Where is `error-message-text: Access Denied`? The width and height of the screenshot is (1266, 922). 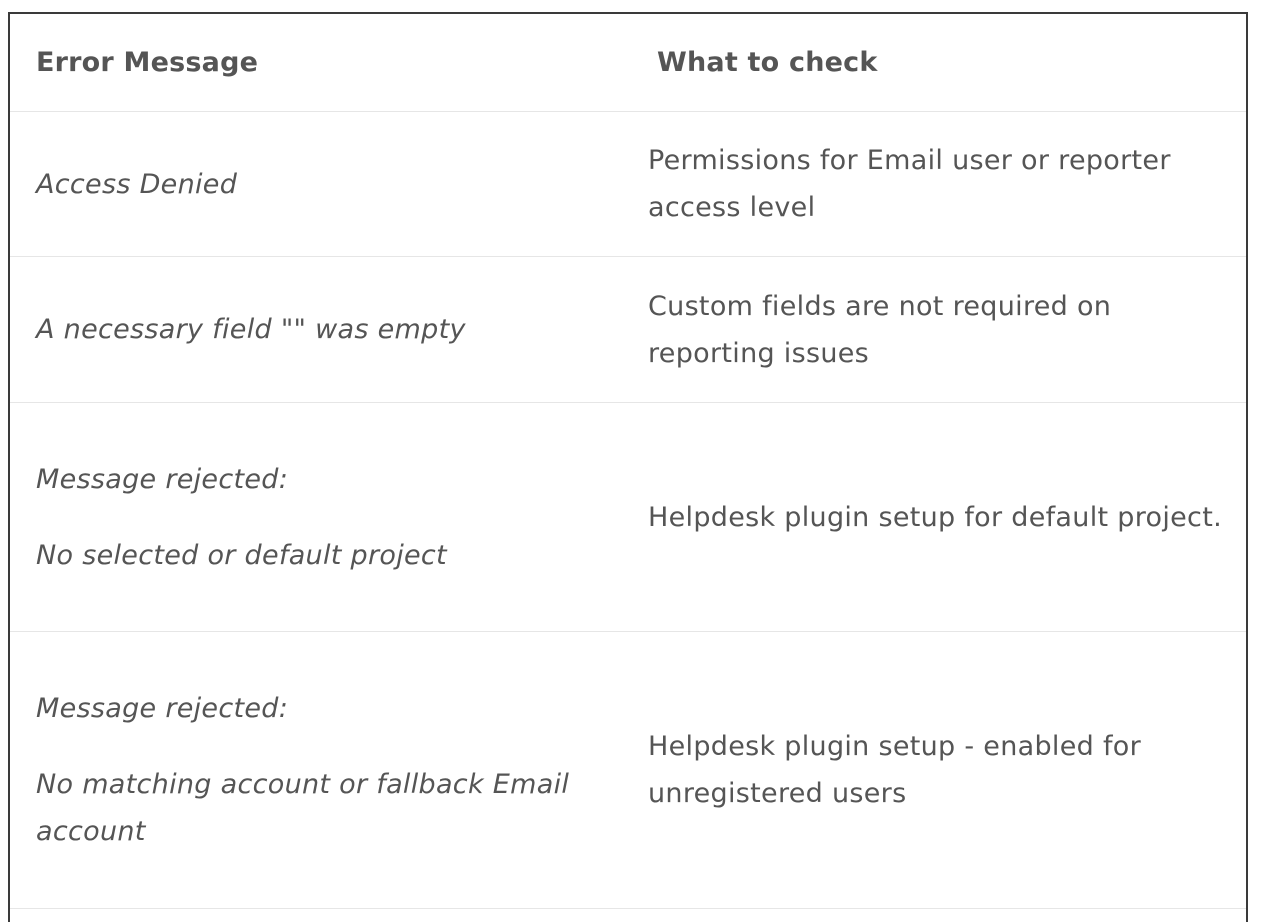 error-message-text: Access Denied is located at coordinates (137, 184).